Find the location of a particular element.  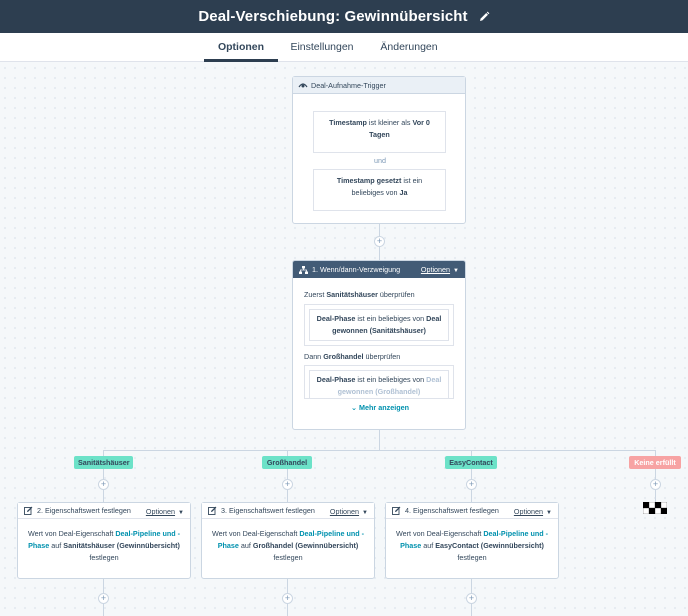

action-title: 2. Eigenschaftswert festlegen is located at coordinates (84, 510).